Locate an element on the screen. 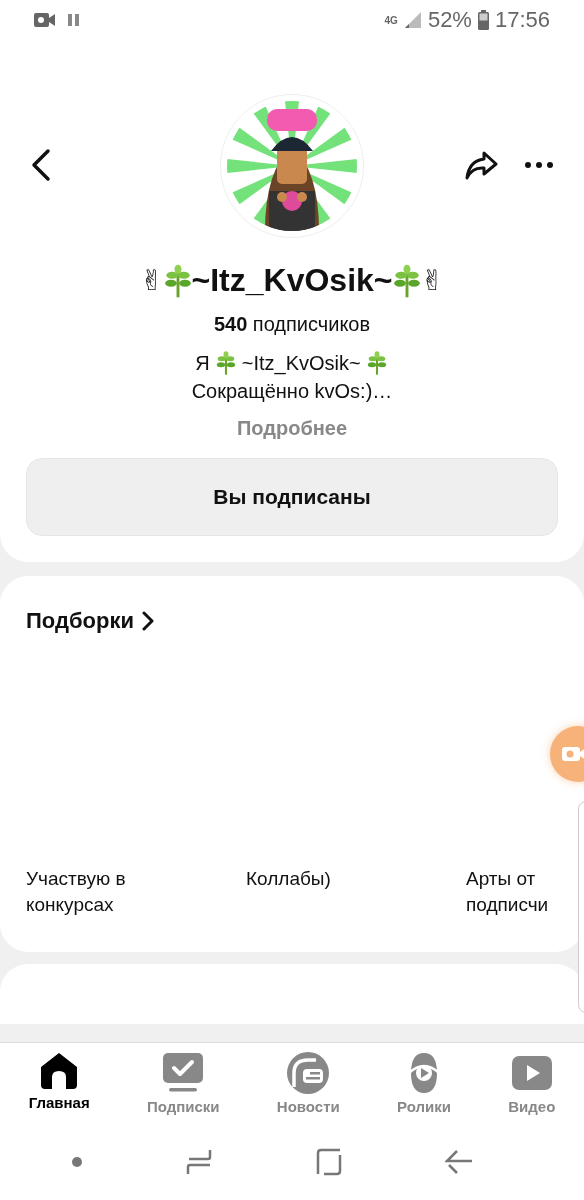  chevron-right-icon is located at coordinates (147, 621).